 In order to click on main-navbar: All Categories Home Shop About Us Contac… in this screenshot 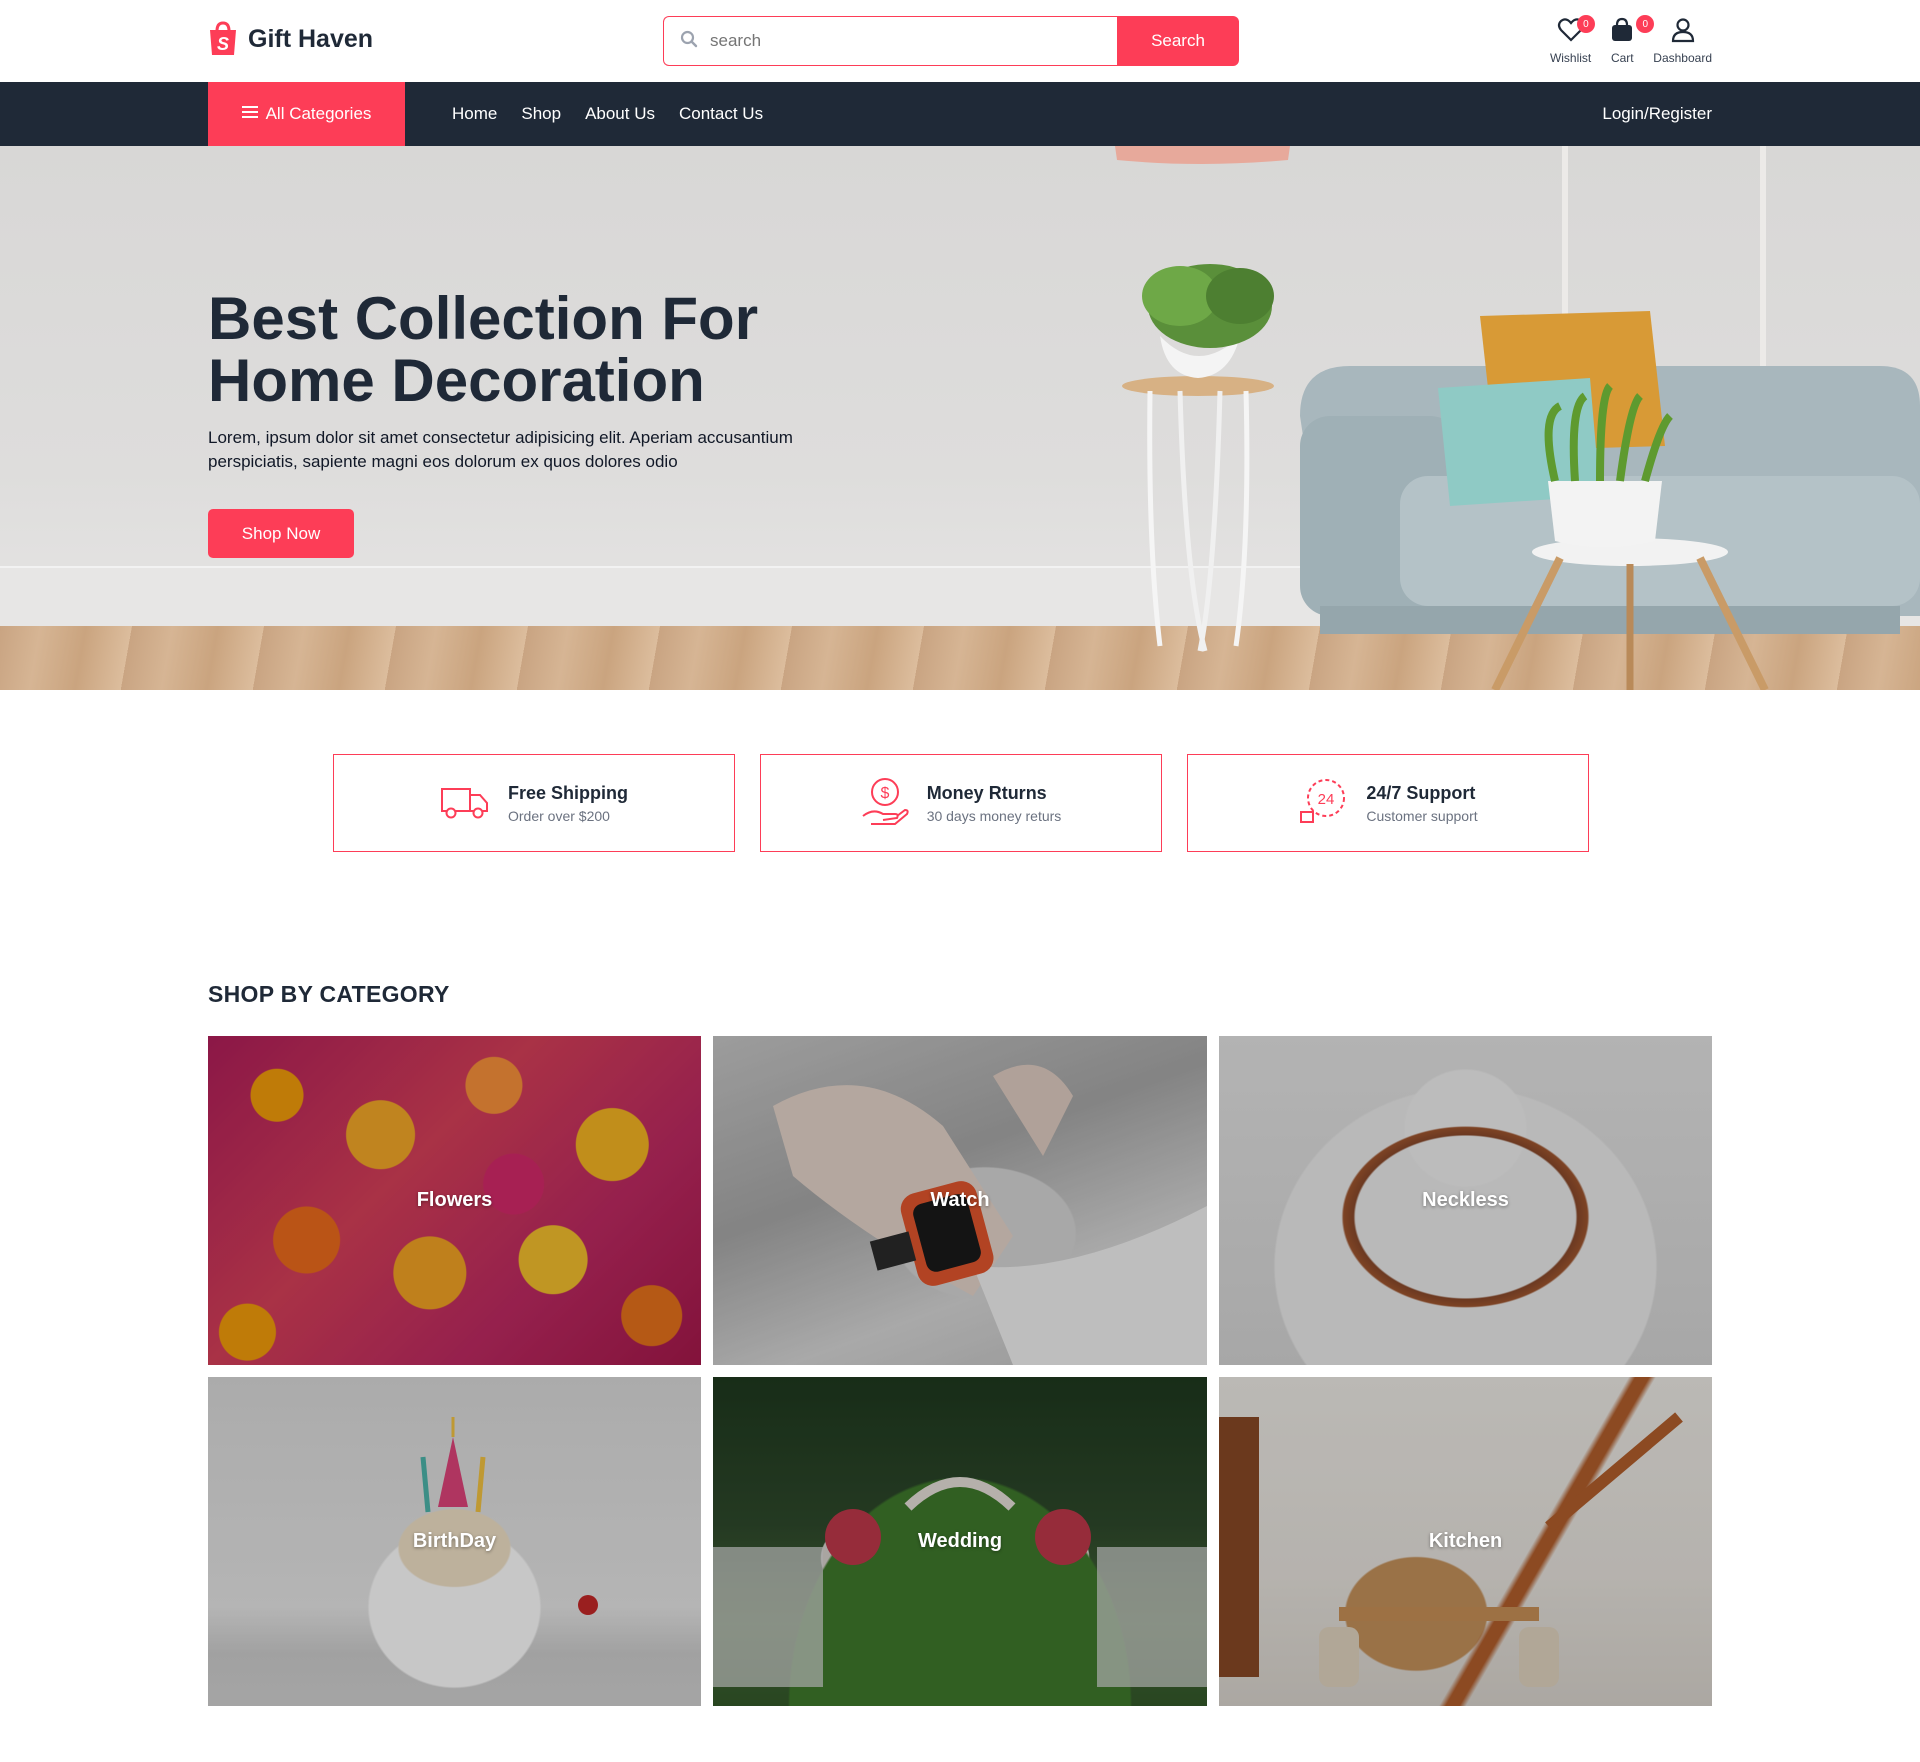, I will do `click(960, 114)`.